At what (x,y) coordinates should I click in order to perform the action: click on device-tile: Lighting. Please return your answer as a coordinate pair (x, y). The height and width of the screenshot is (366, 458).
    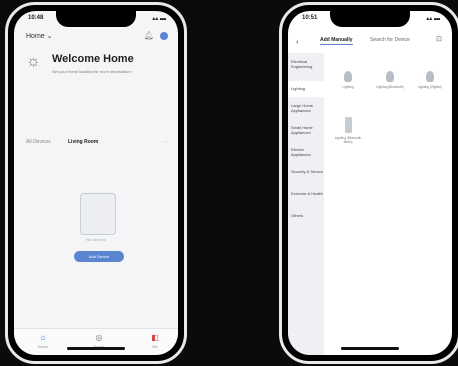
    Looking at the image, I should click on (348, 80).